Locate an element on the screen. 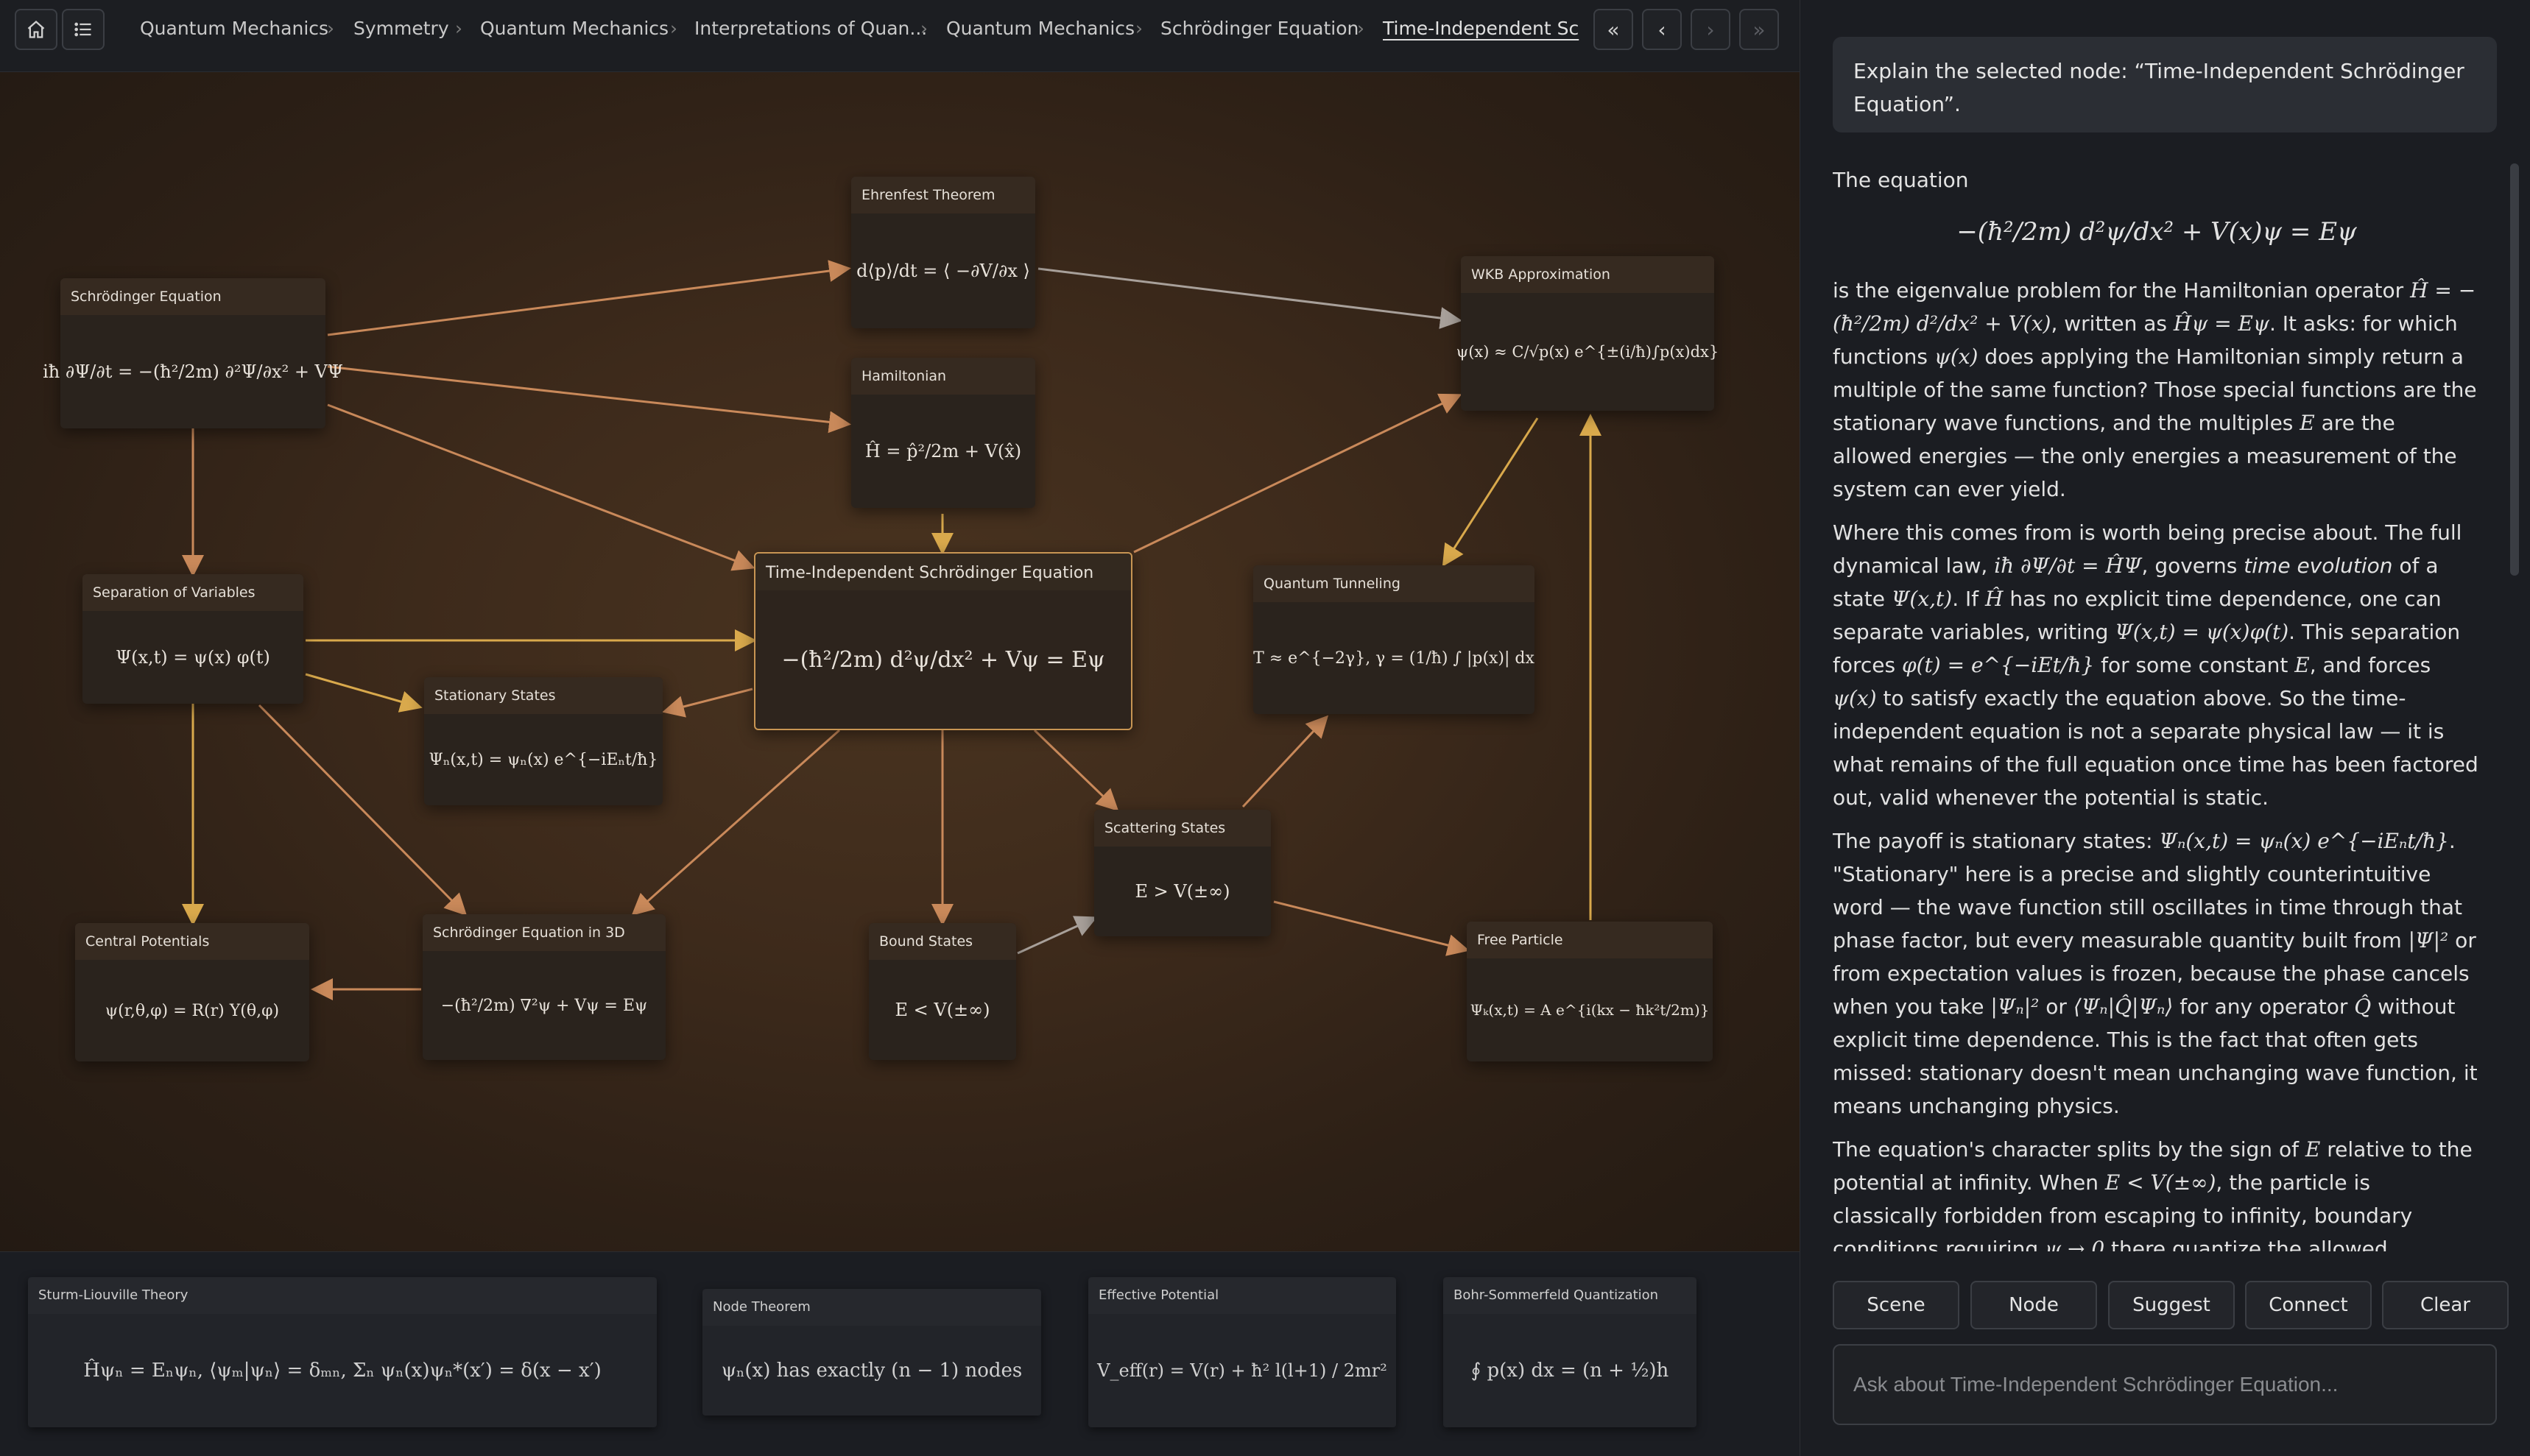 This screenshot has height=1456, width=2530. node-formula: ψ(x) ≈ C/√p(x) e^{±(i/ħ)∫p(x)dx} is located at coordinates (1587, 352).